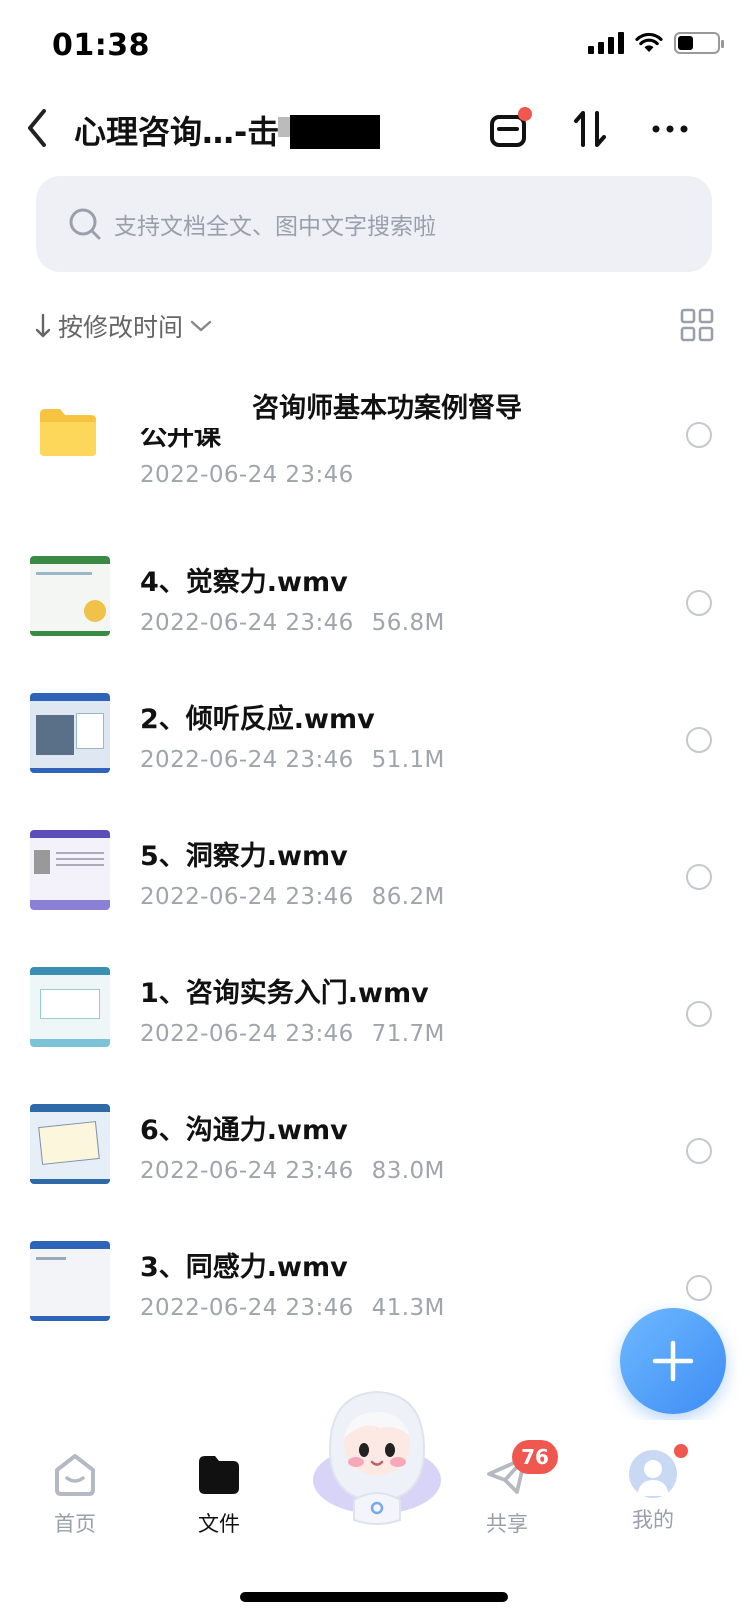 The height and width of the screenshot is (1624, 750). What do you see at coordinates (535, 1457) in the screenshot?
I see `share-badge: 76` at bounding box center [535, 1457].